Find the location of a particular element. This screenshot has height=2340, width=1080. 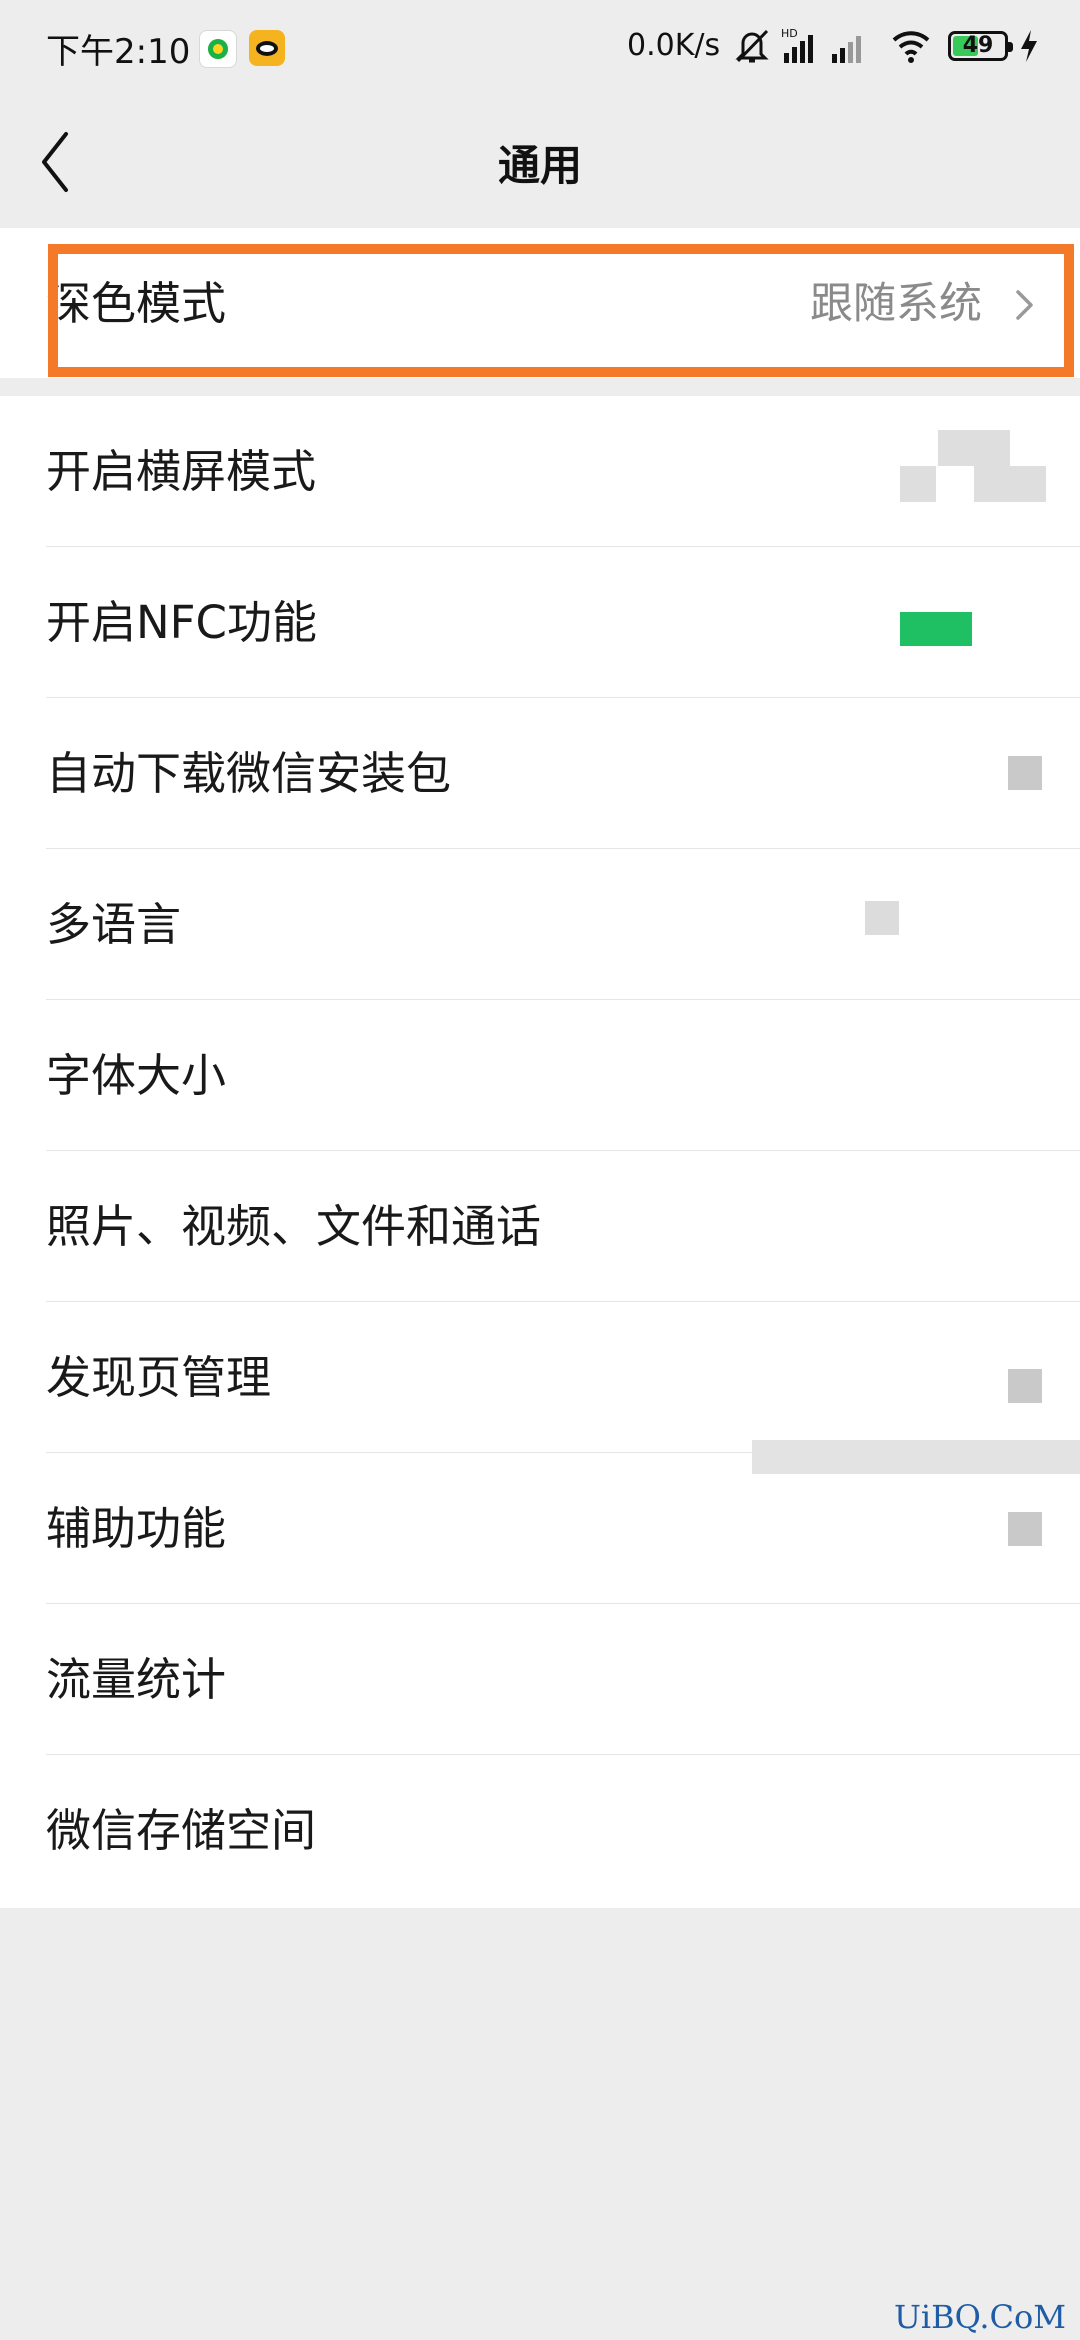

setting-label: 发现页管理 is located at coordinates (159, 1377).